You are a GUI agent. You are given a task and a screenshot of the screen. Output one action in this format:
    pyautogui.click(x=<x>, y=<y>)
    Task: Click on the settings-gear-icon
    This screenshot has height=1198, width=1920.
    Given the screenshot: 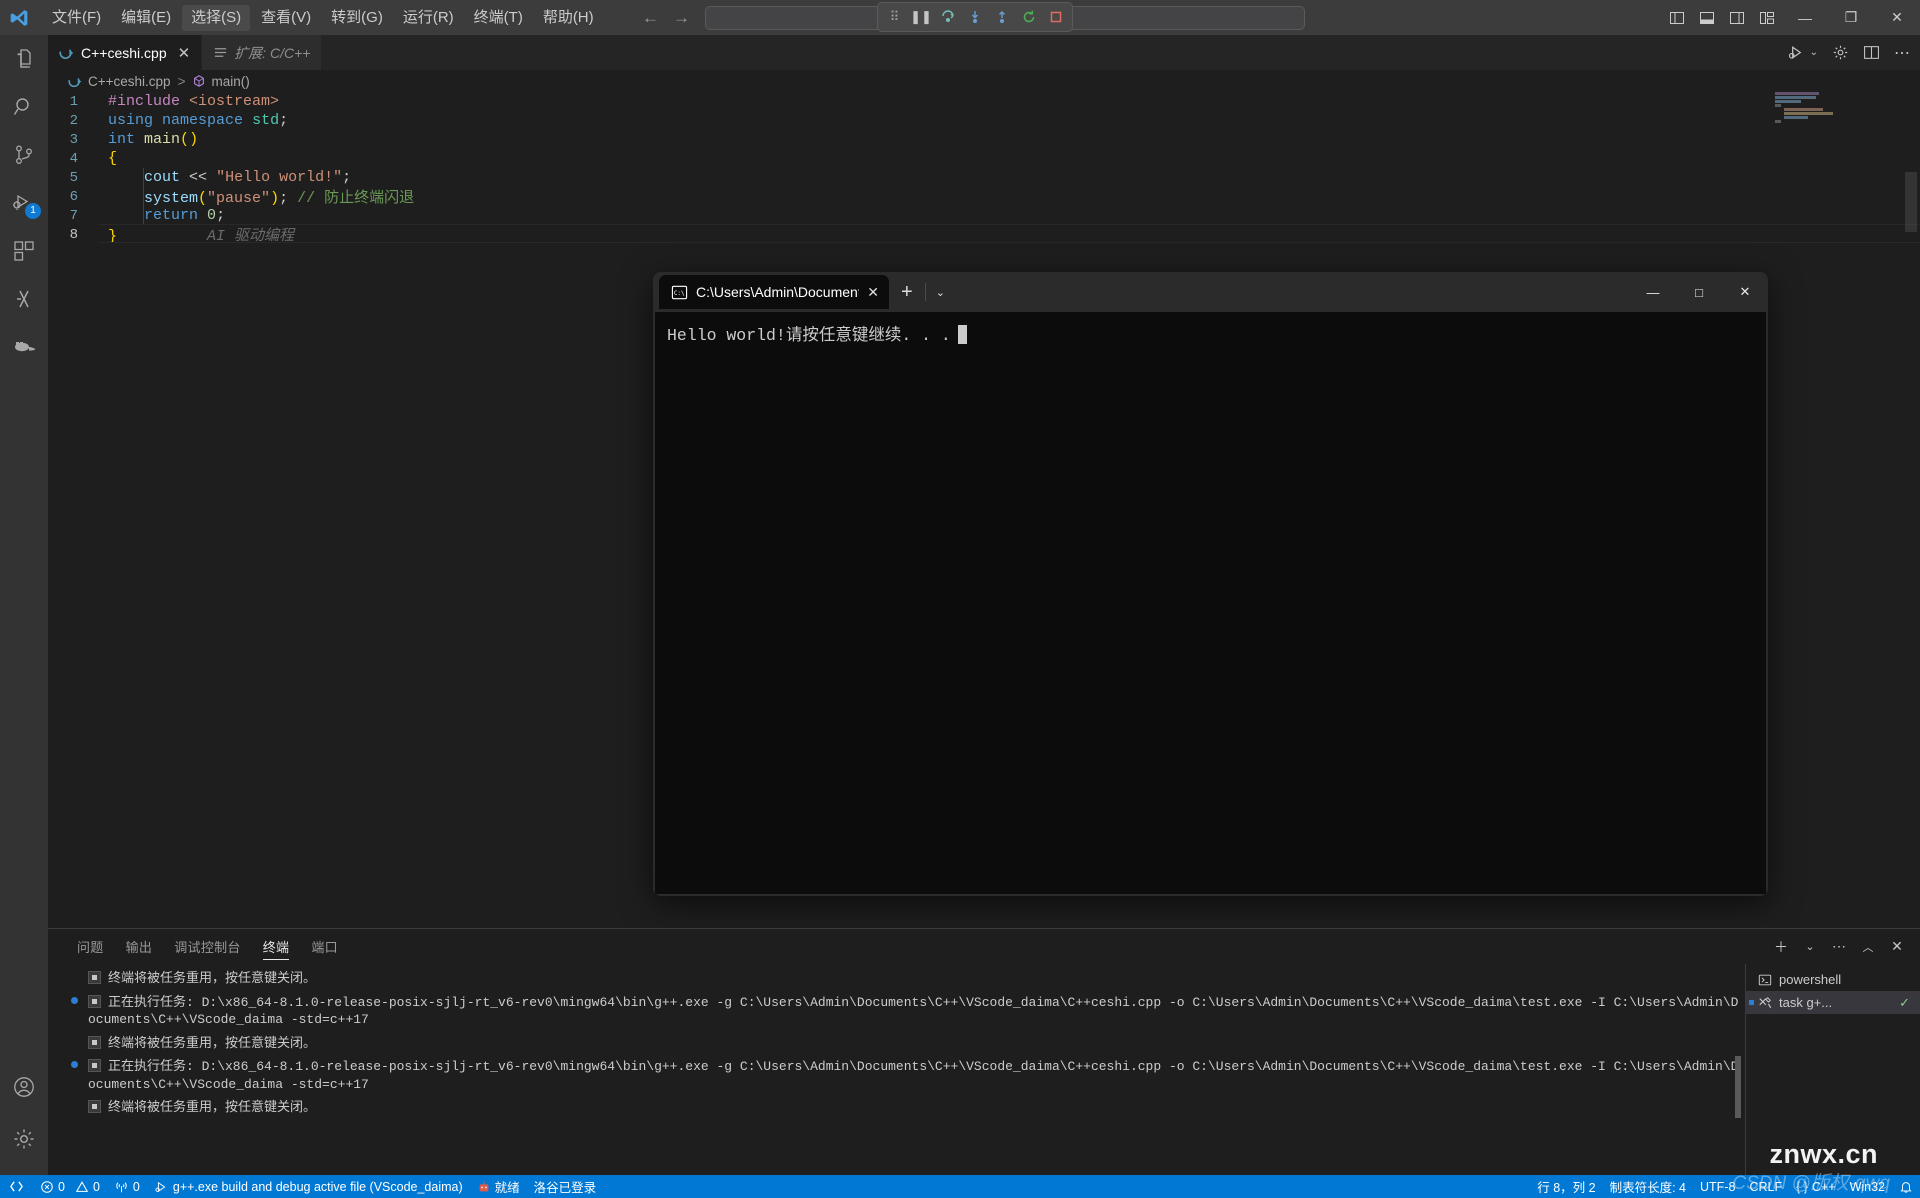 What is the action you would take?
    pyautogui.click(x=24, y=1139)
    